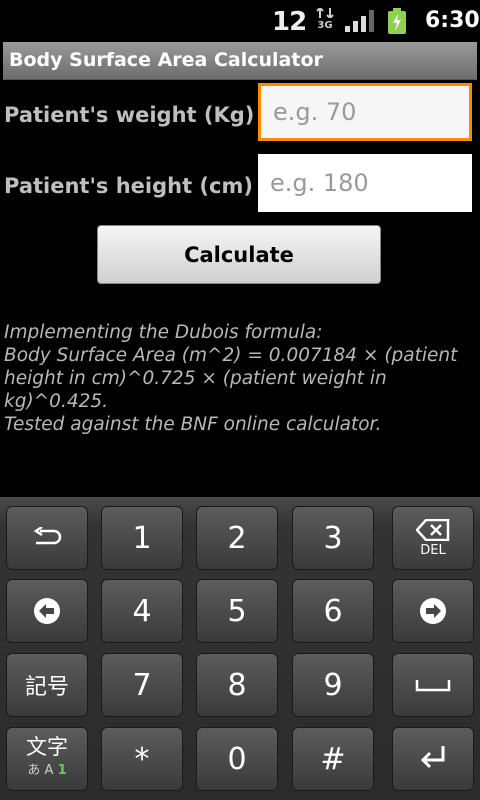 The image size is (480, 800). What do you see at coordinates (333, 538) in the screenshot?
I see `key-3: 3` at bounding box center [333, 538].